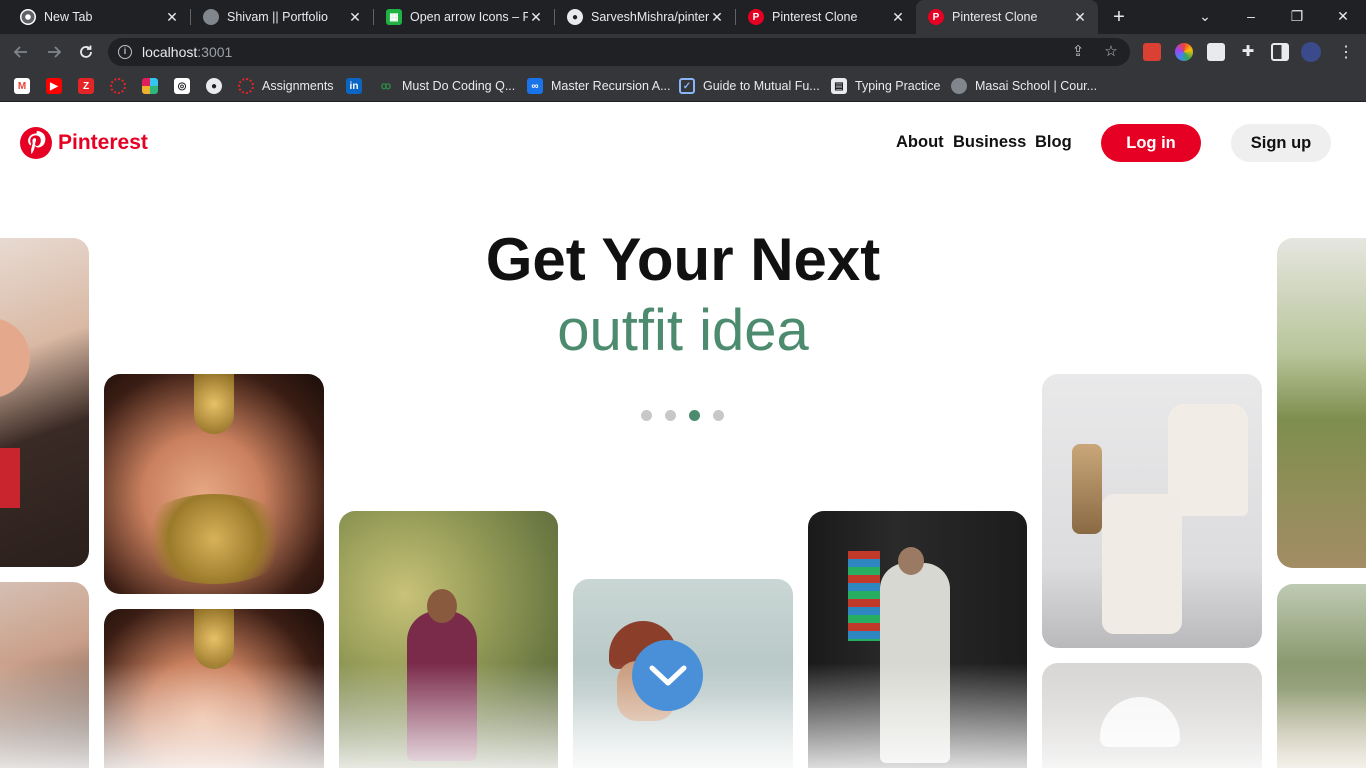 The width and height of the screenshot is (1366, 768). What do you see at coordinates (1280, 52) in the screenshot?
I see `side-panel-icon` at bounding box center [1280, 52].